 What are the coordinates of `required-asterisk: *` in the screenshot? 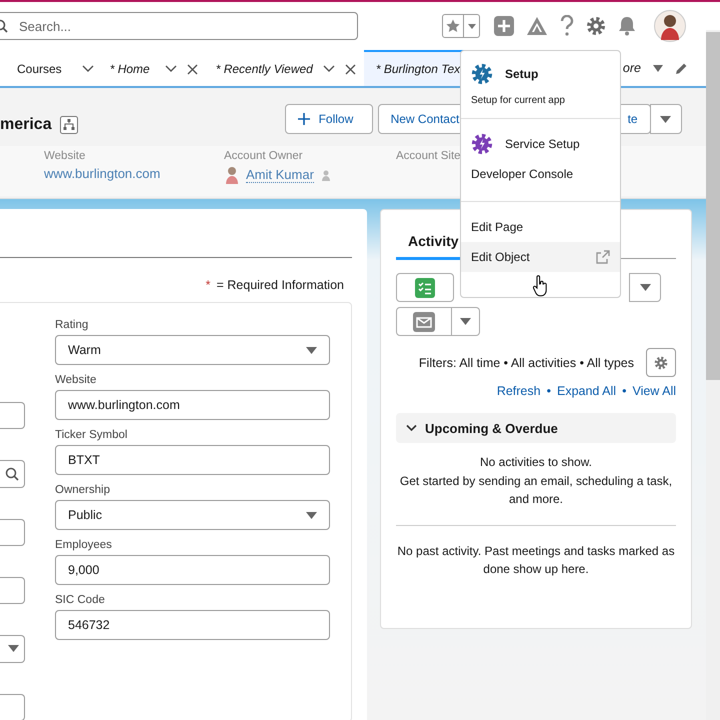 It's located at (208, 285).